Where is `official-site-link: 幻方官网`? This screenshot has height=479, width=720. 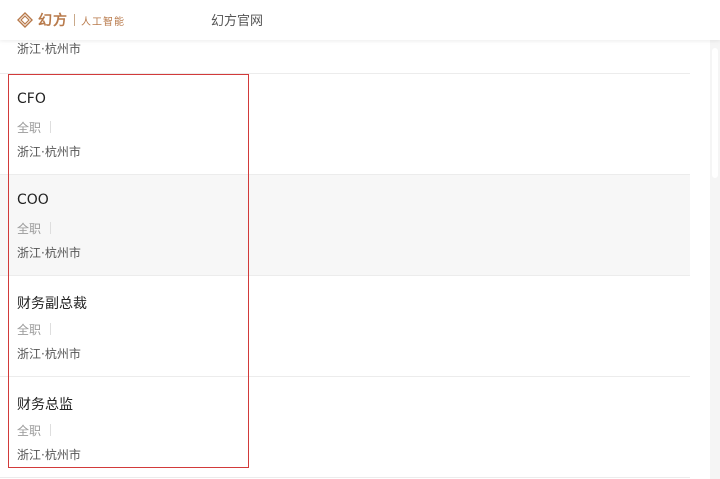 official-site-link: 幻方官网 is located at coordinates (237, 19).